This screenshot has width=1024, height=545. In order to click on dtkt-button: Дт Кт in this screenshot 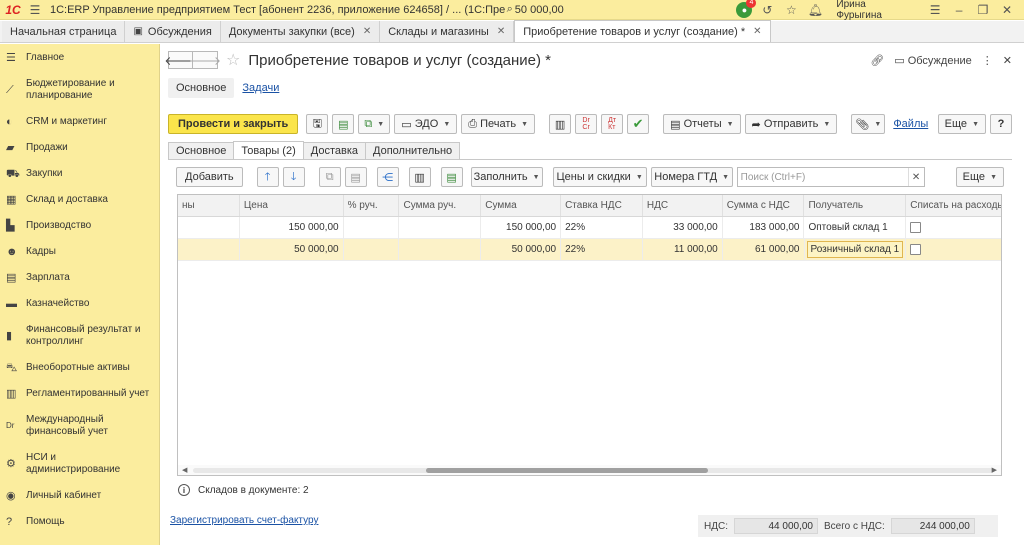, I will do `click(612, 124)`.